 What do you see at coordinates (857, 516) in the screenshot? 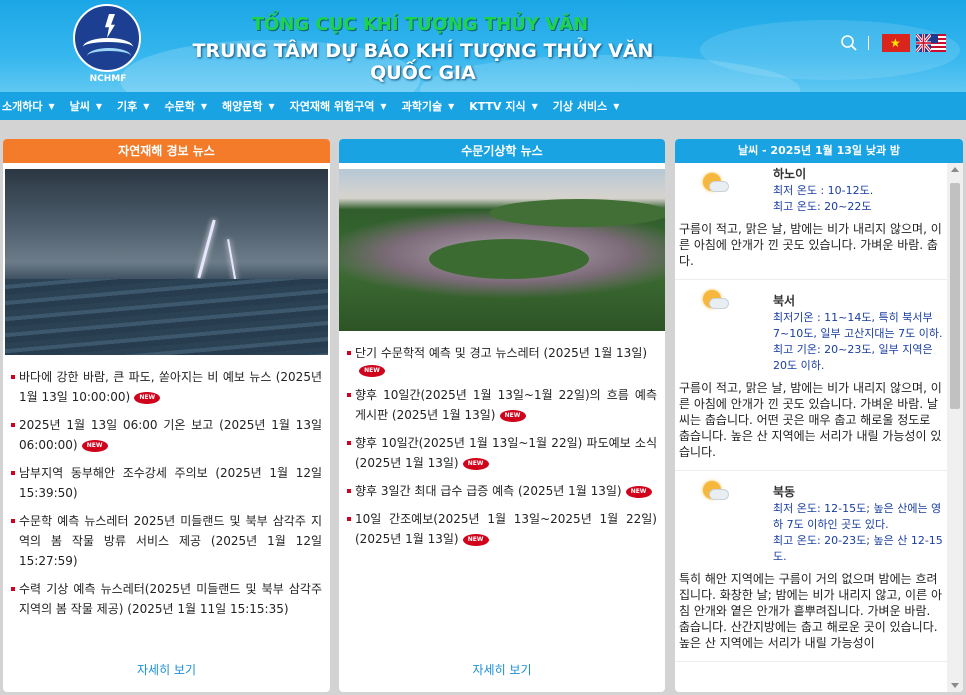
I see `weather-temp-line: 최저 온도: 12-15도; 높은 산에는 영하 7도 이하인 곳도 있다.` at bounding box center [857, 516].